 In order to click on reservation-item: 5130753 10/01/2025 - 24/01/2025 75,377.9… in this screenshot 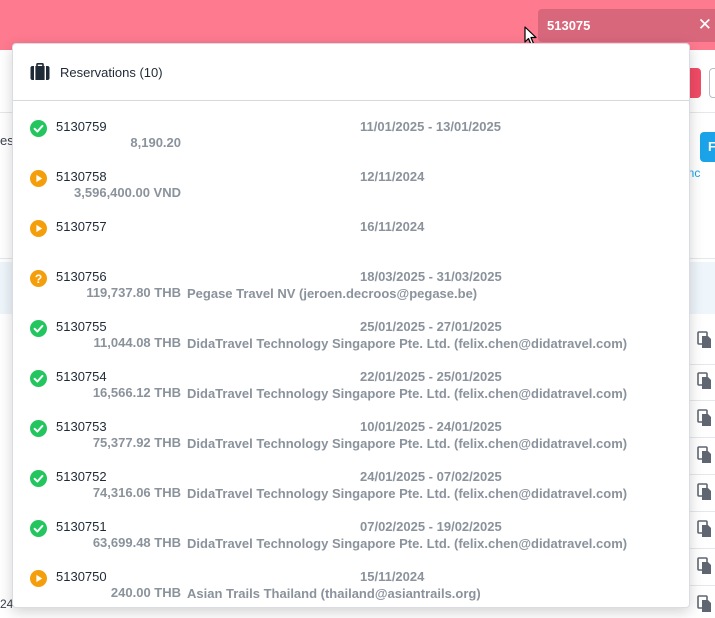, I will do `click(351, 442)`.